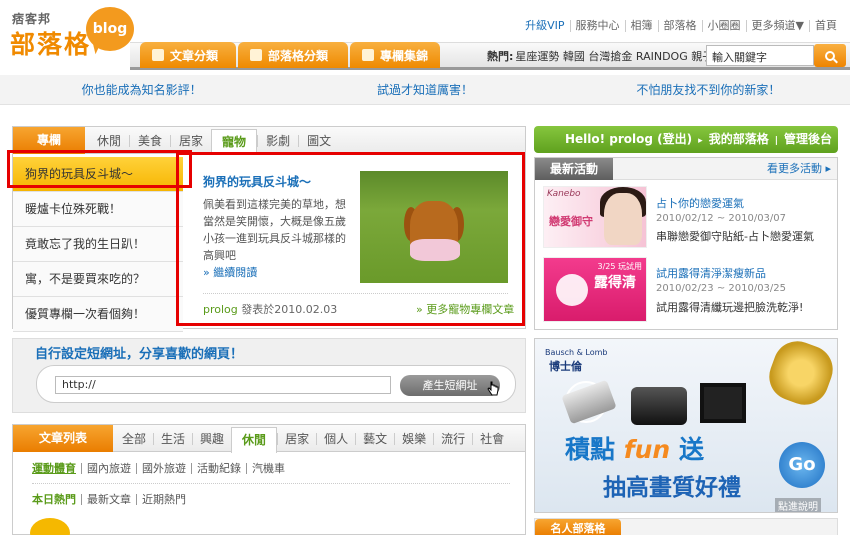 This screenshot has height=535, width=850. I want to click on article-list-categories: 全部 生活 興趣 休閒 居家 個人 藝文 娛樂 流行 社會, so click(313, 439).